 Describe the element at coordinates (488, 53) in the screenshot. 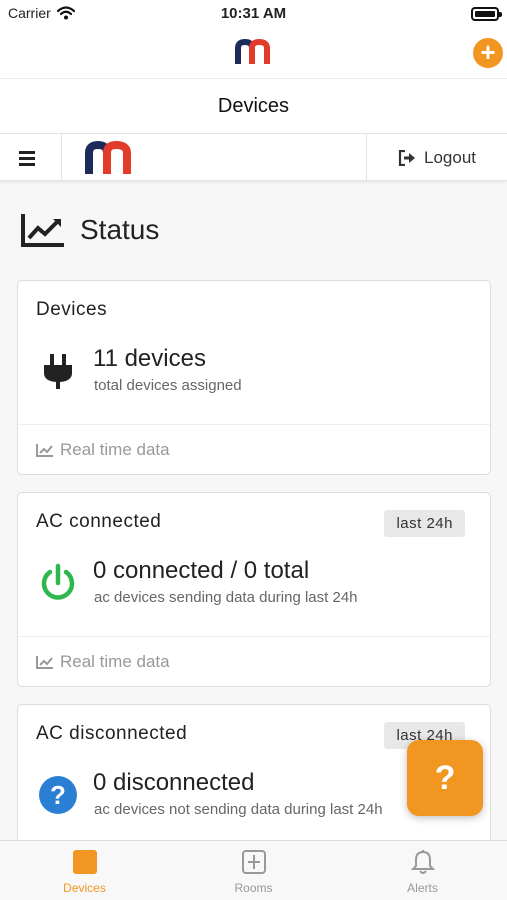

I see `add-button: +` at that location.